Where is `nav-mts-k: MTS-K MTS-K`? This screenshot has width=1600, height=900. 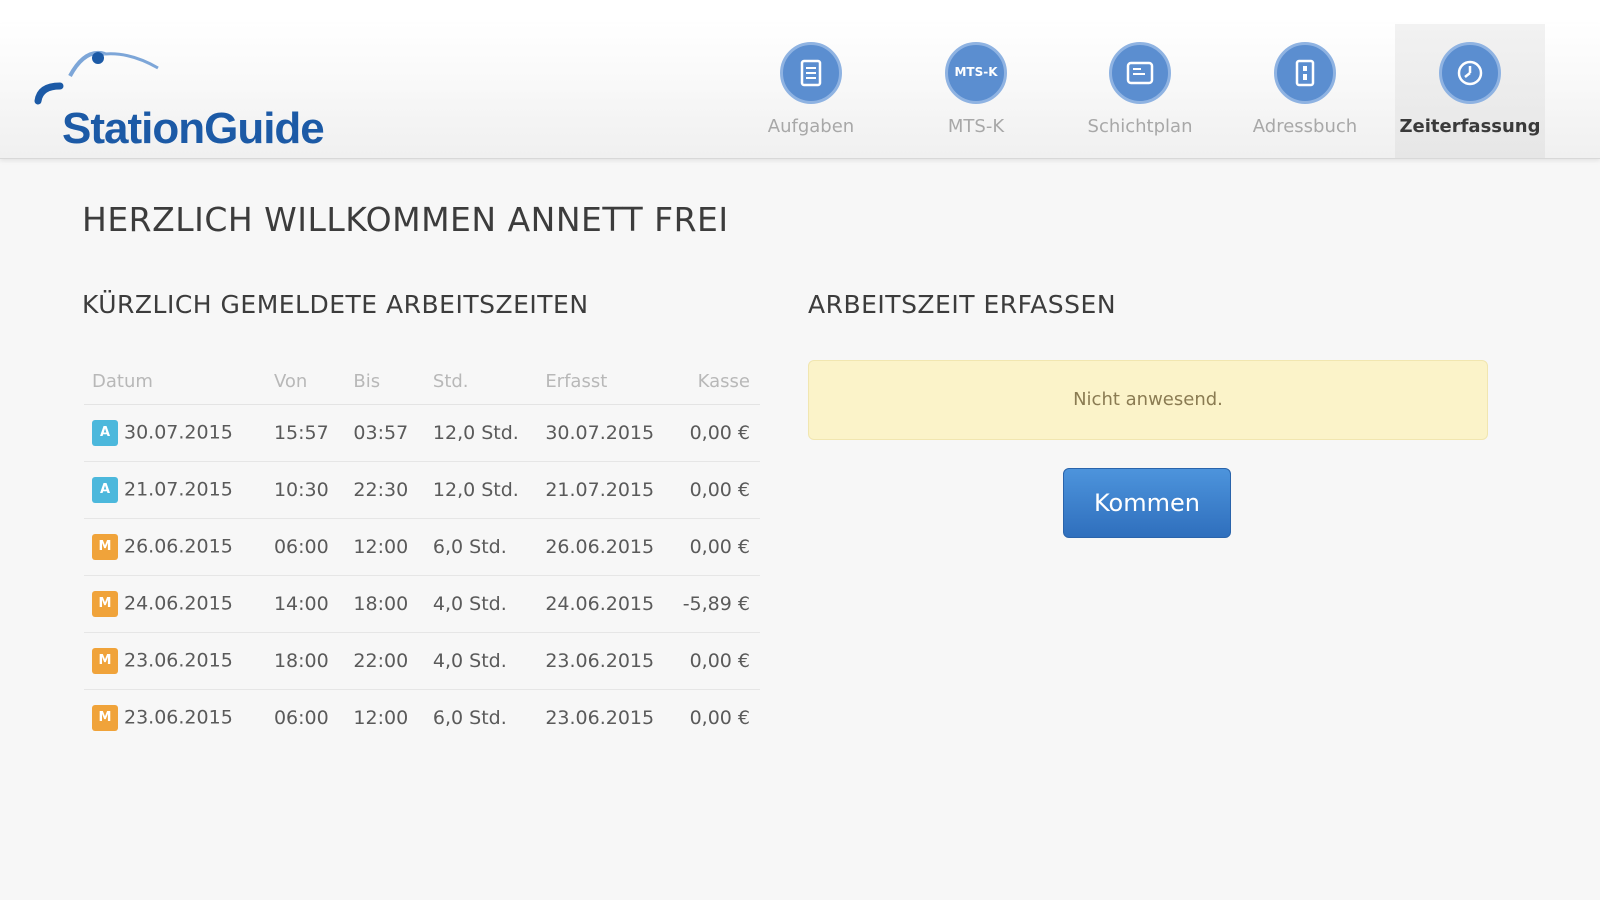 nav-mts-k: MTS-K MTS-K is located at coordinates (976, 91).